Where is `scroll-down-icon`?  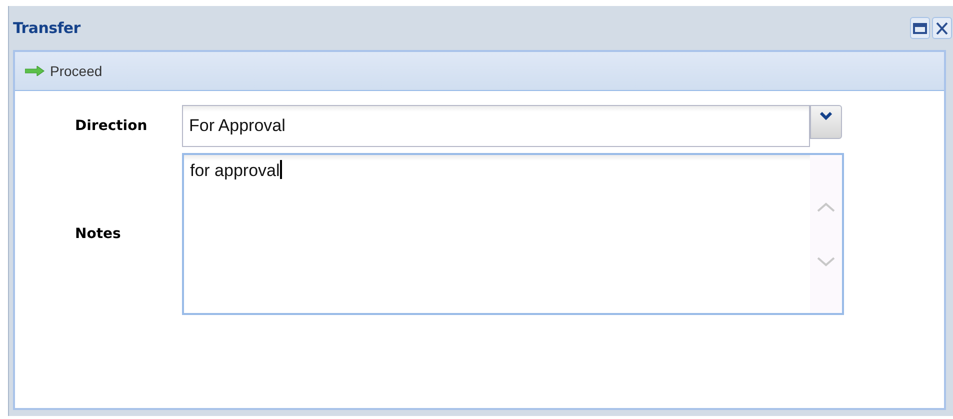 scroll-down-icon is located at coordinates (826, 261).